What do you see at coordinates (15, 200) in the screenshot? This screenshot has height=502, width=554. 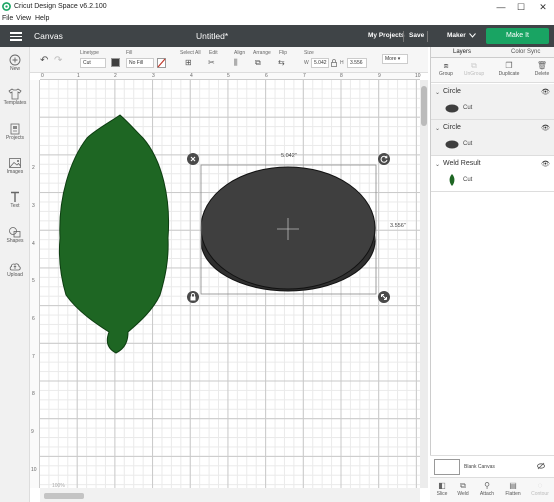 I see `sidebar-item-text: Text` at bounding box center [15, 200].